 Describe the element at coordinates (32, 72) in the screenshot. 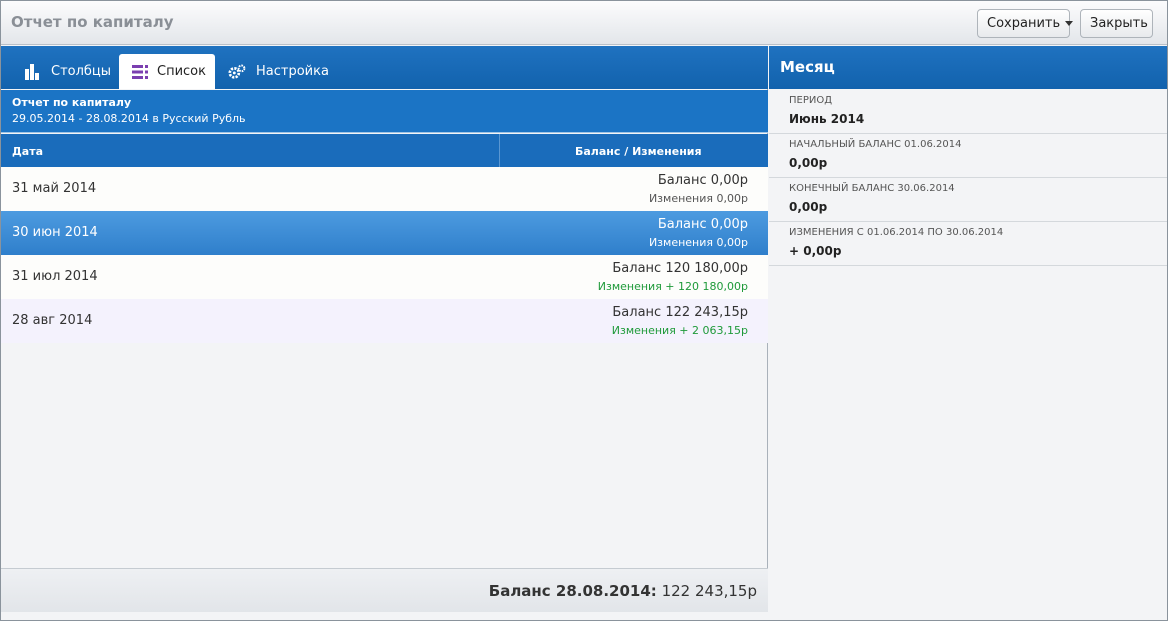

I see `bar-chart-icon` at that location.